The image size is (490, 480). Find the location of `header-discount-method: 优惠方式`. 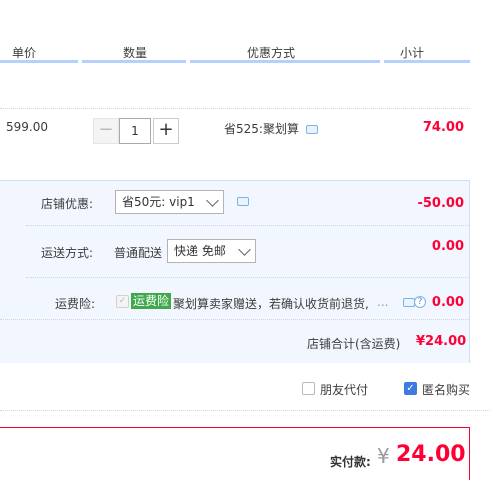

header-discount-method: 优惠方式 is located at coordinates (271, 53).